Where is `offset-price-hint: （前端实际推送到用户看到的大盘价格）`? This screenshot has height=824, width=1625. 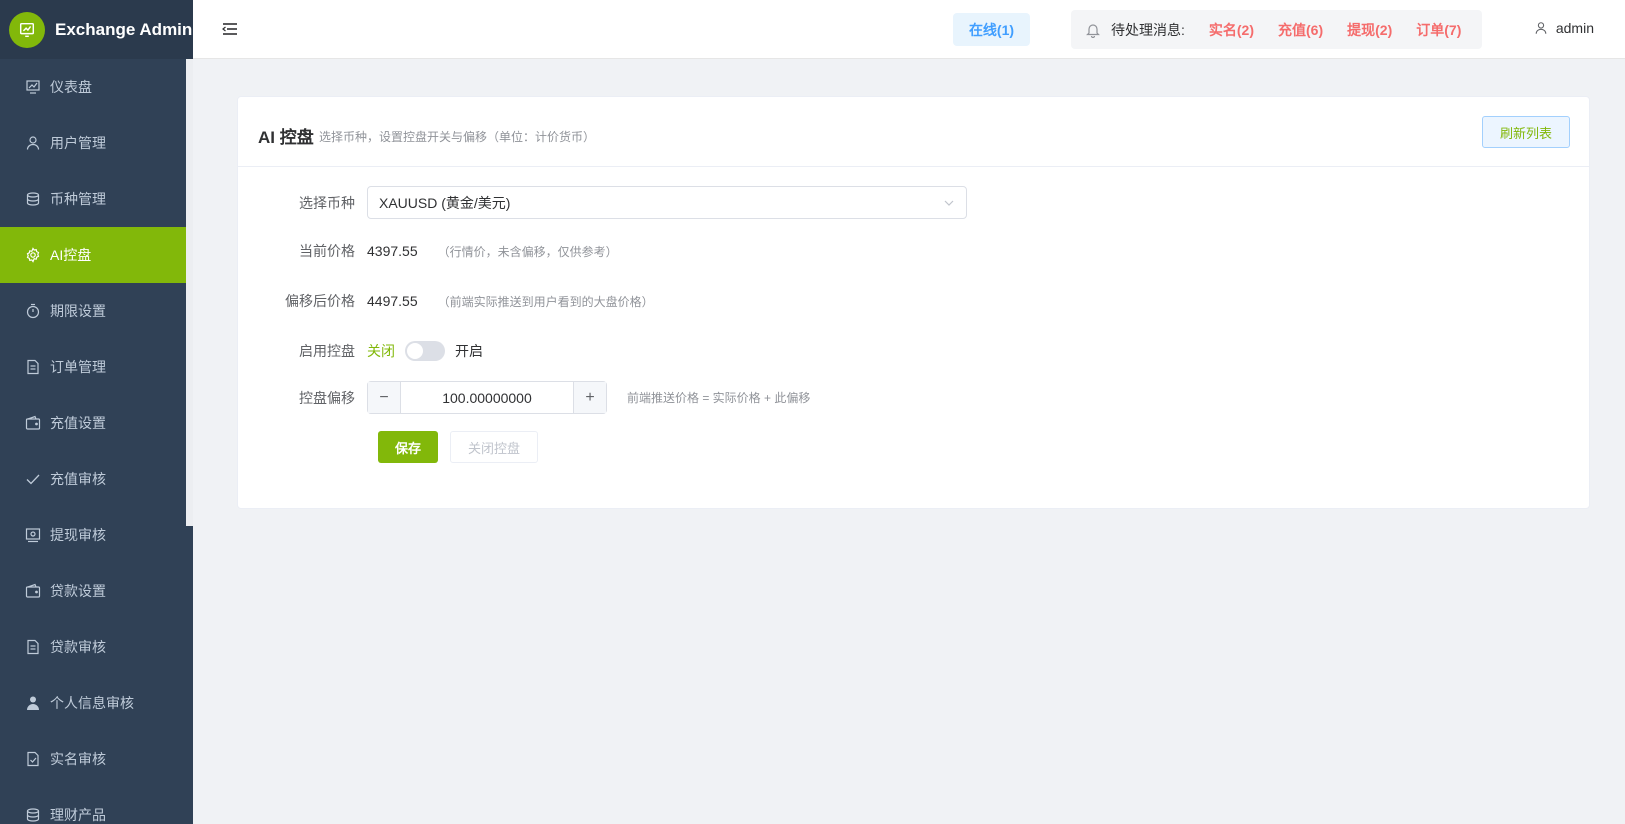 offset-price-hint: （前端实际推送到用户看到的大盘价格） is located at coordinates (545, 301).